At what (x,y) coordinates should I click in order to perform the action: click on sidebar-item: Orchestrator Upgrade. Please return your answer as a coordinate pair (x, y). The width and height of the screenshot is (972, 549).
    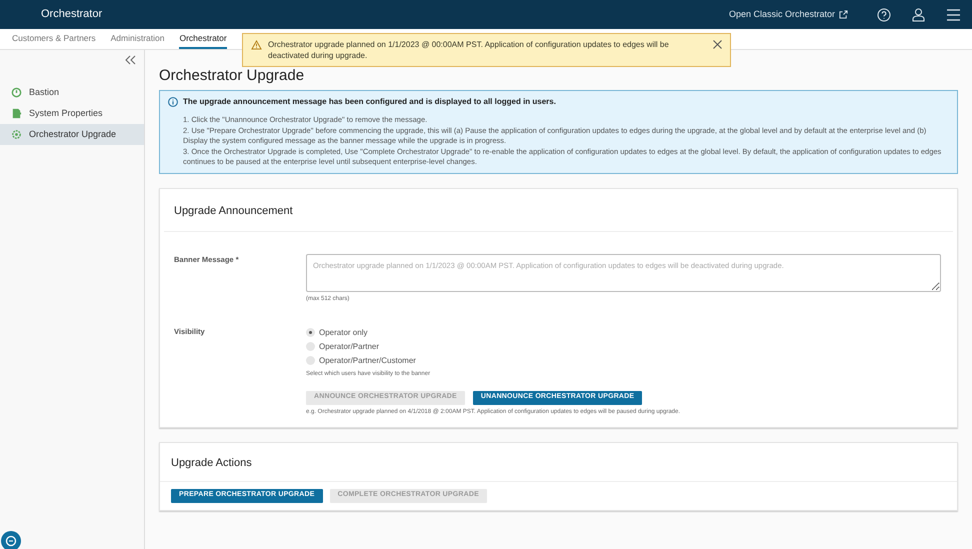
    Looking at the image, I should click on (72, 134).